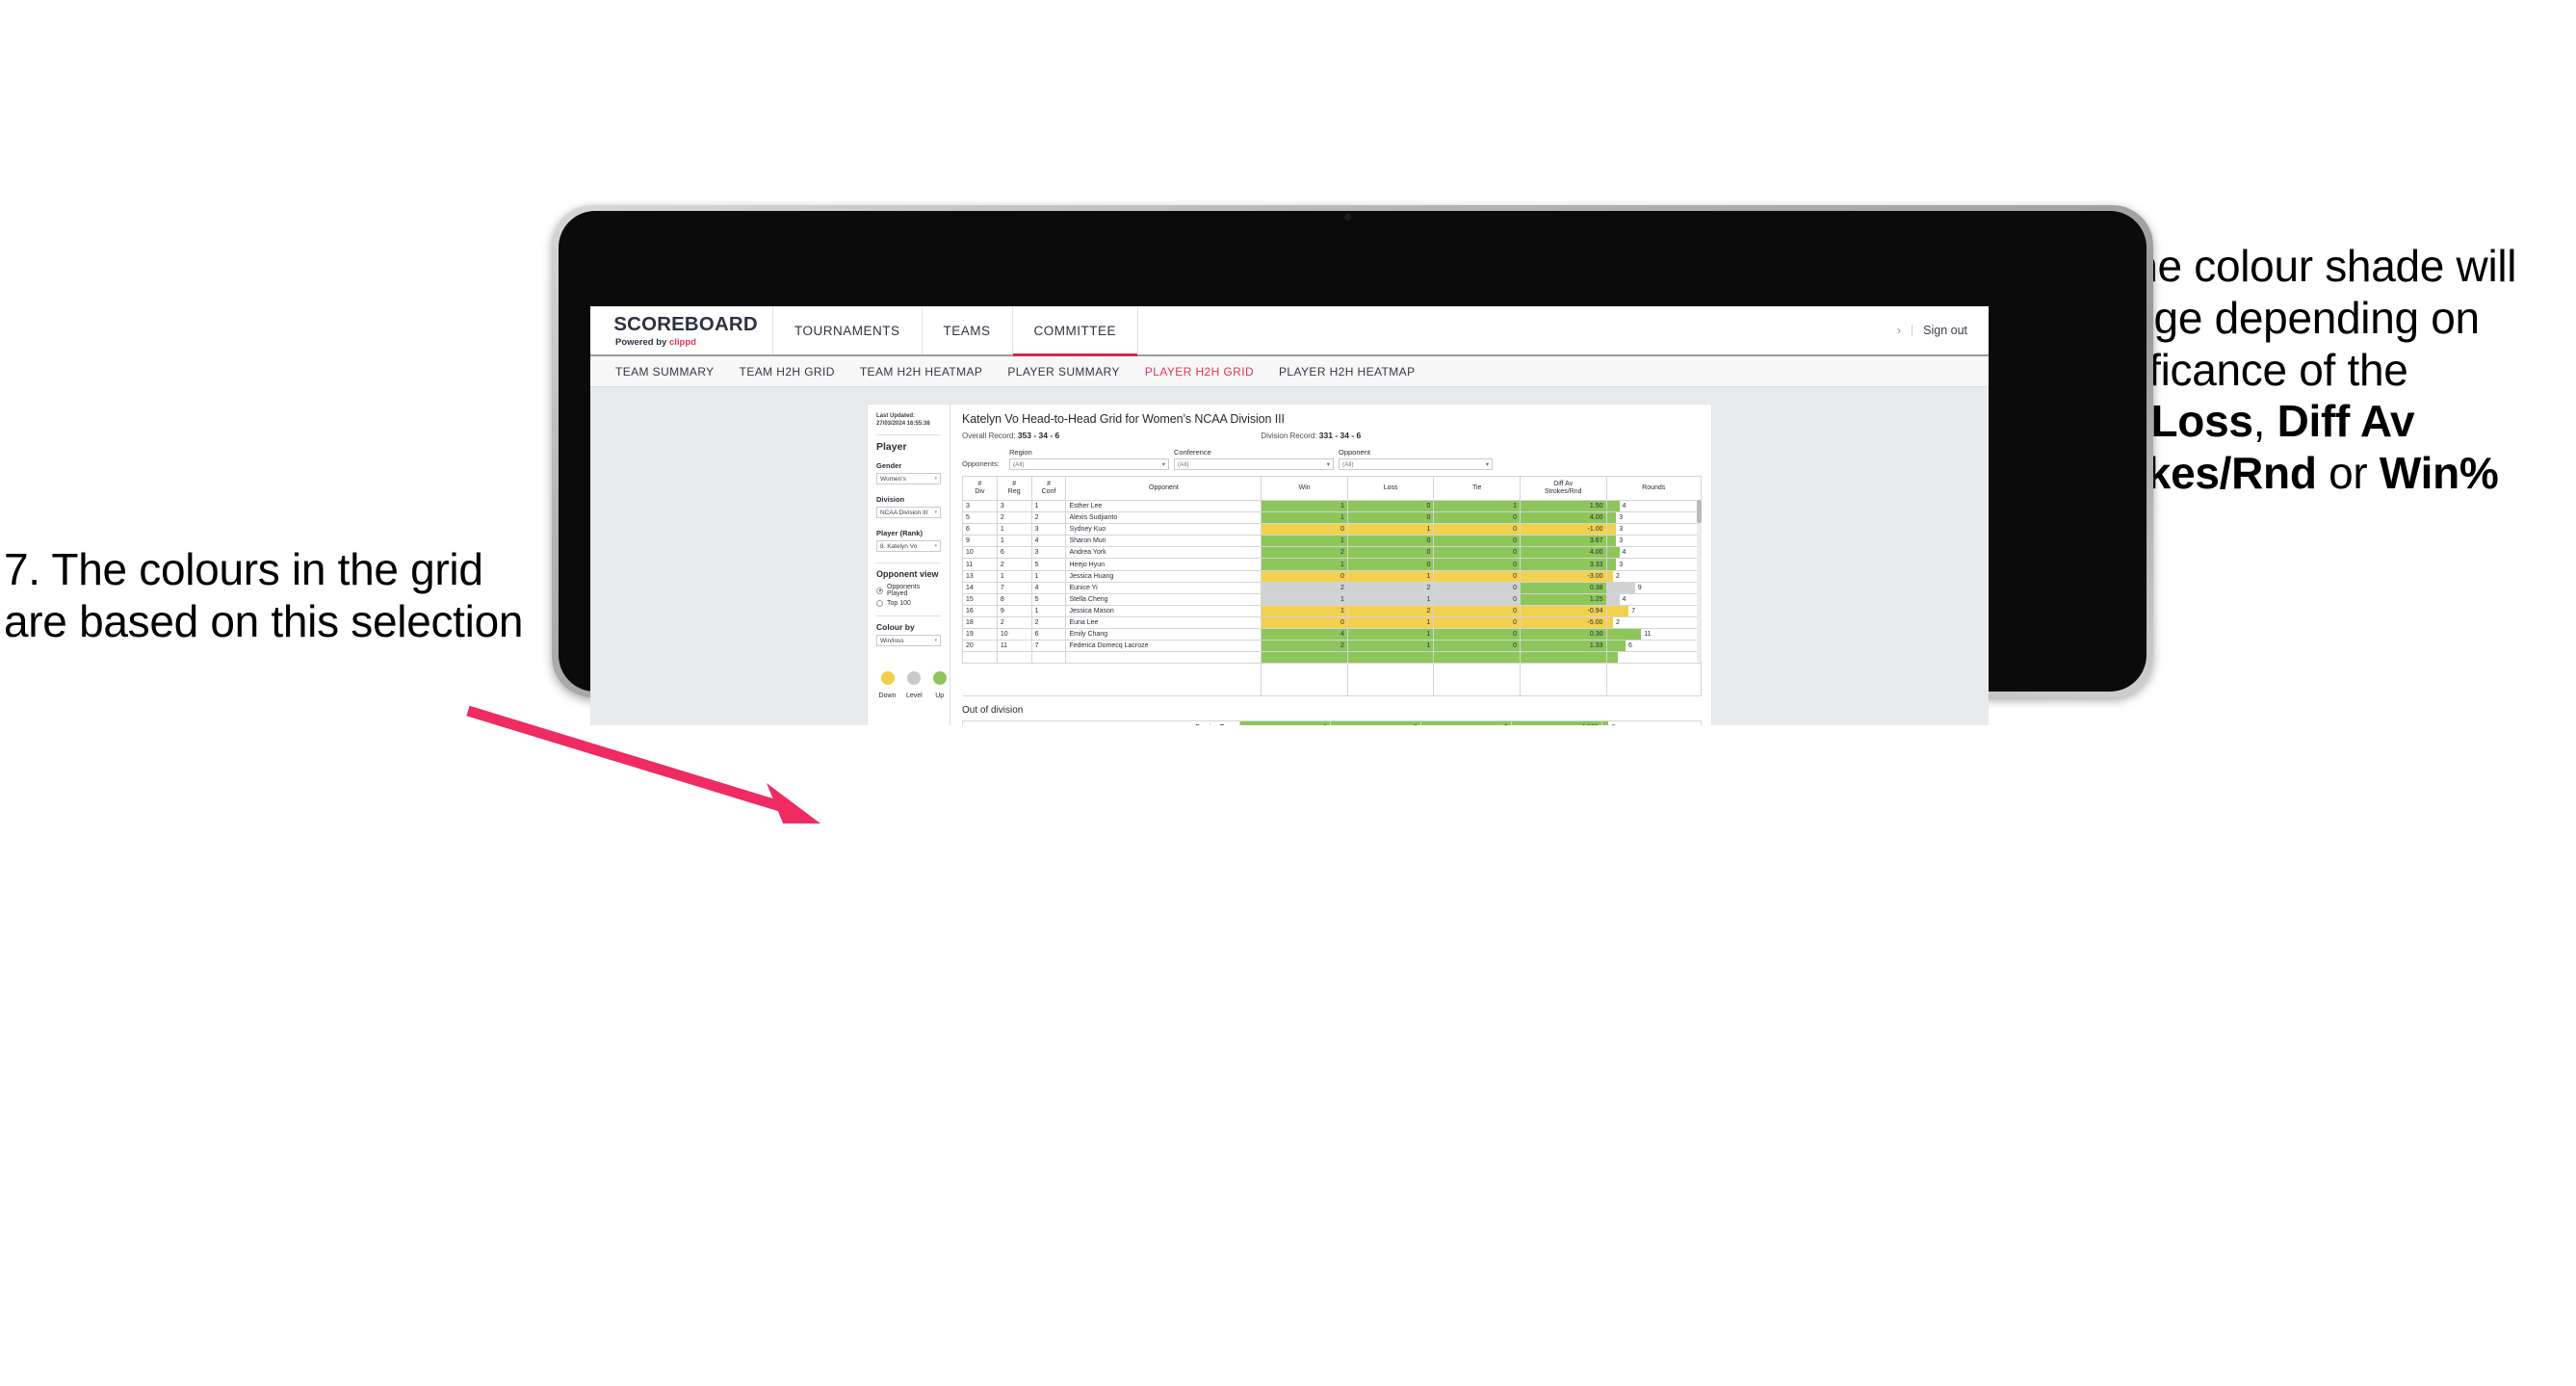 The image size is (2576, 1386). What do you see at coordinates (1304, 488) in the screenshot?
I see `col-win: Win` at bounding box center [1304, 488].